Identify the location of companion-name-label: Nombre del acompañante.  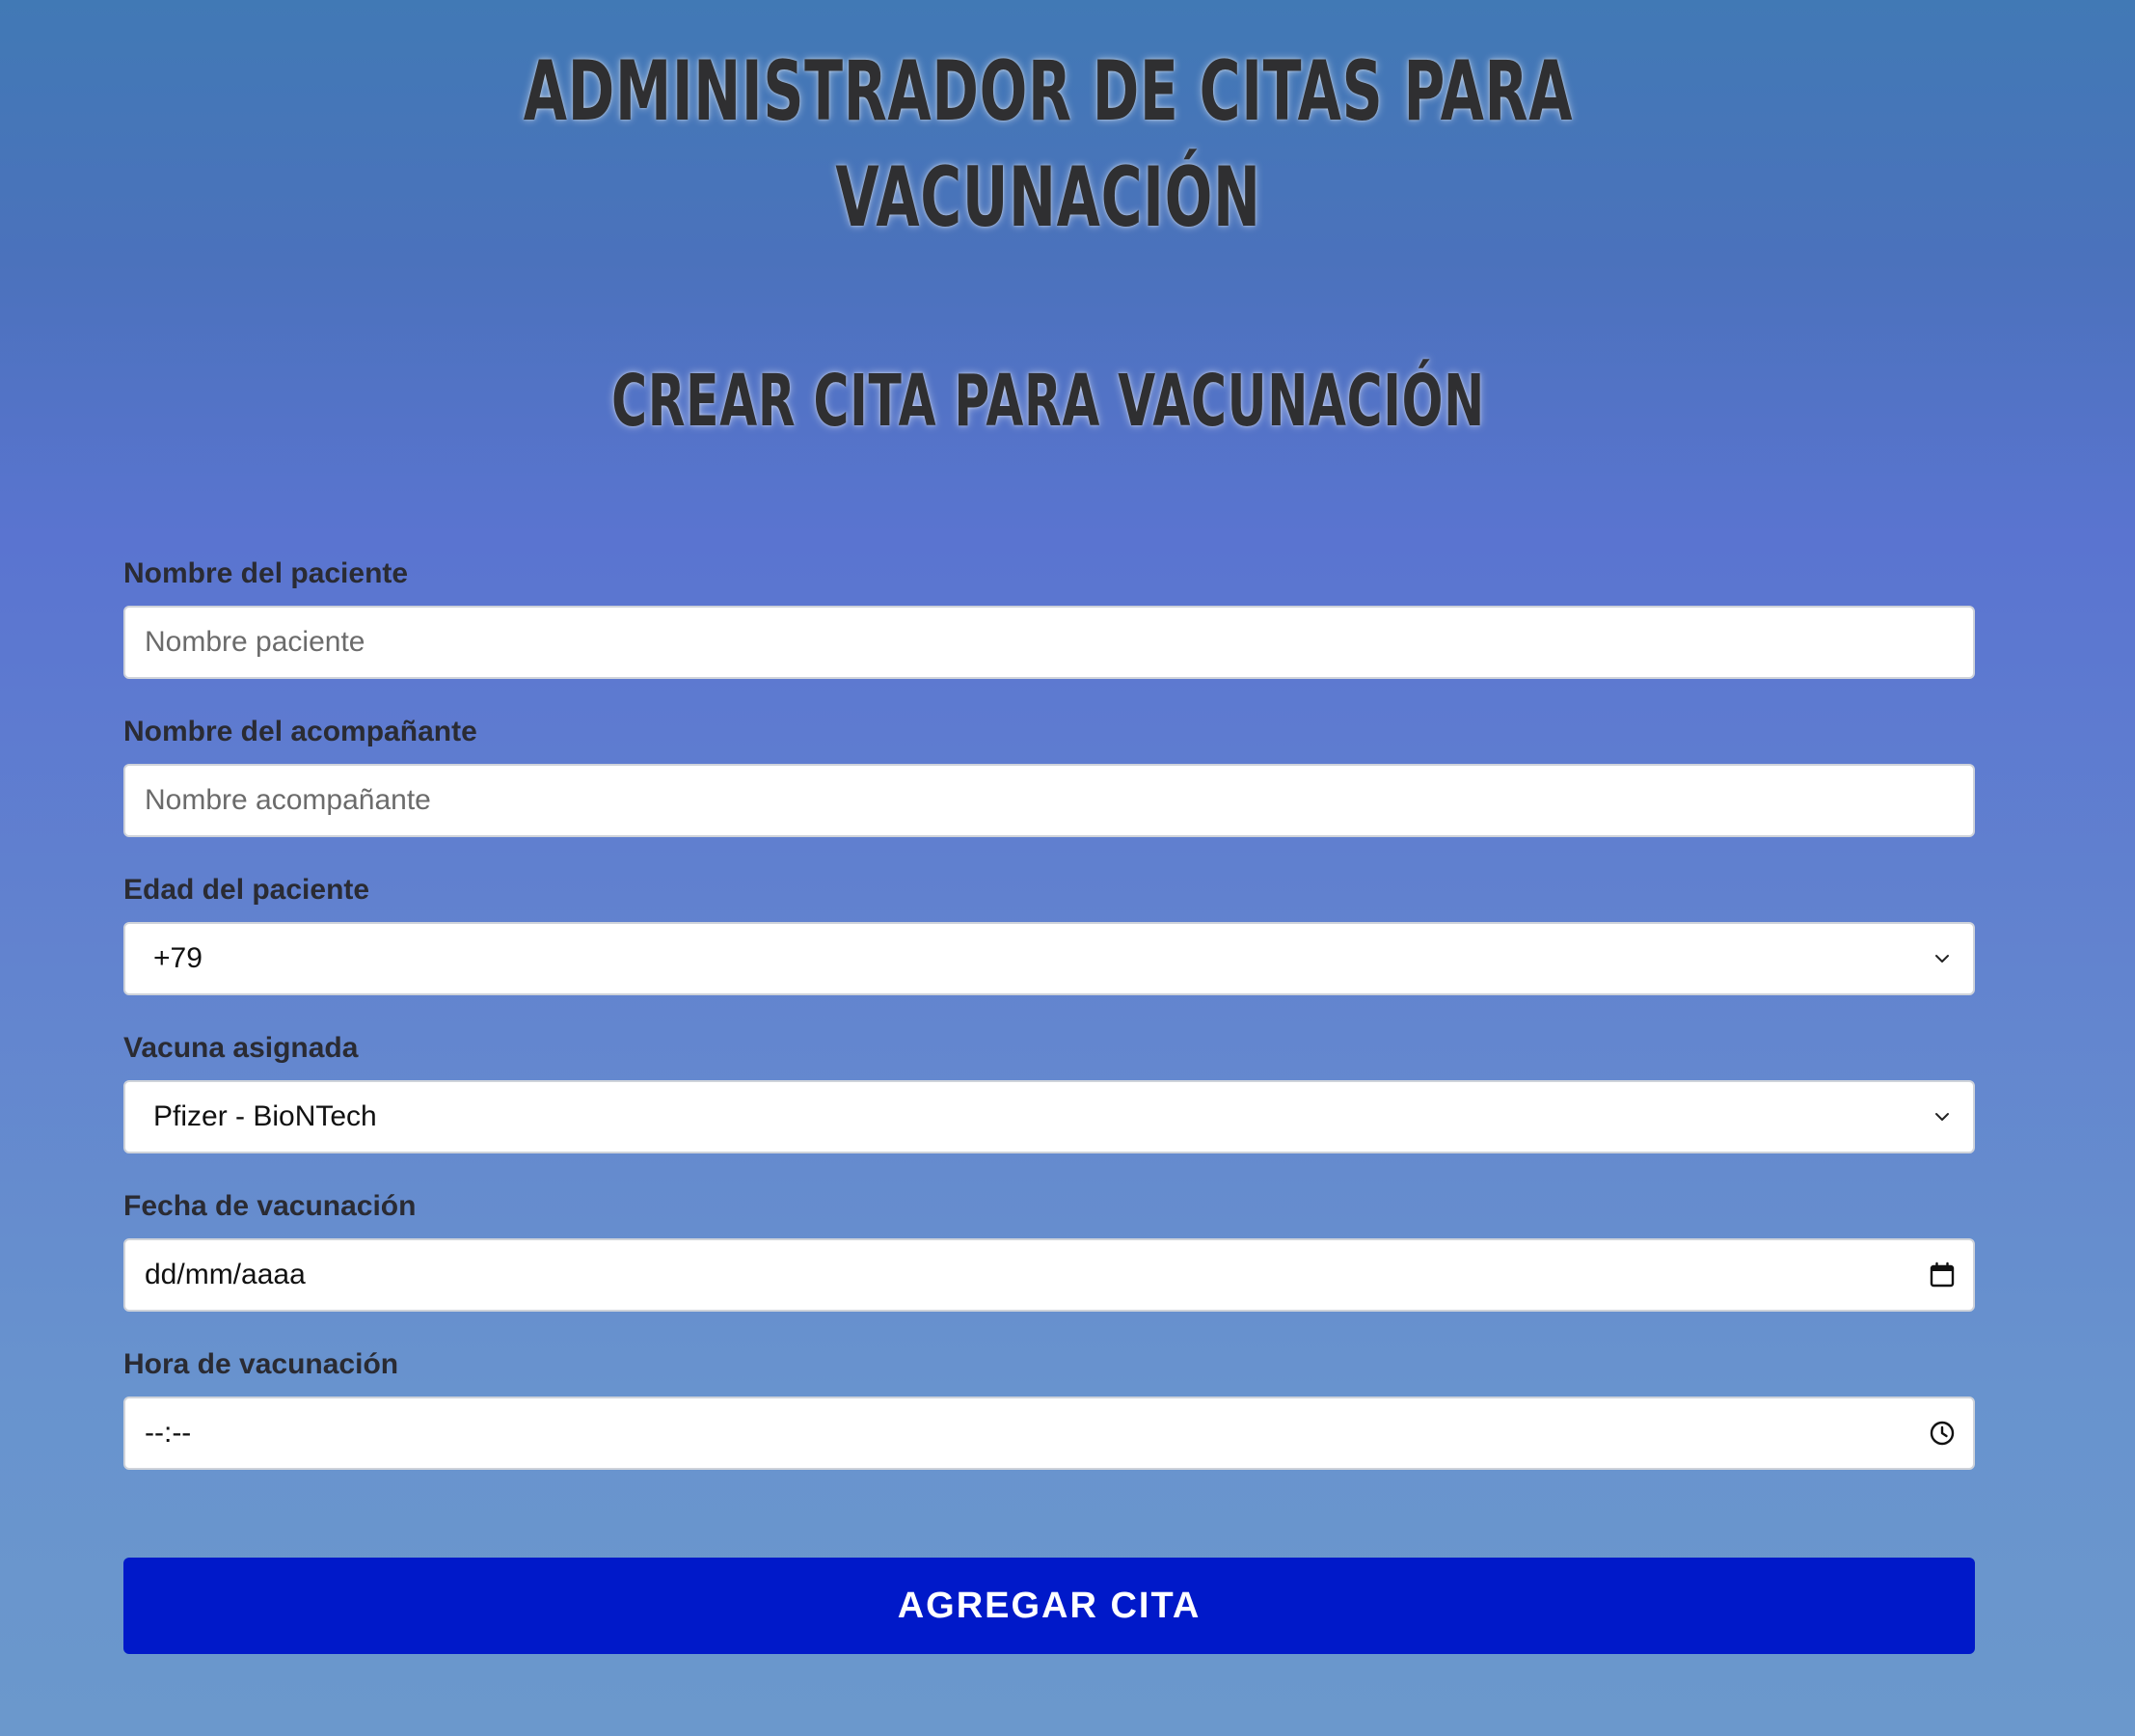
(300, 731).